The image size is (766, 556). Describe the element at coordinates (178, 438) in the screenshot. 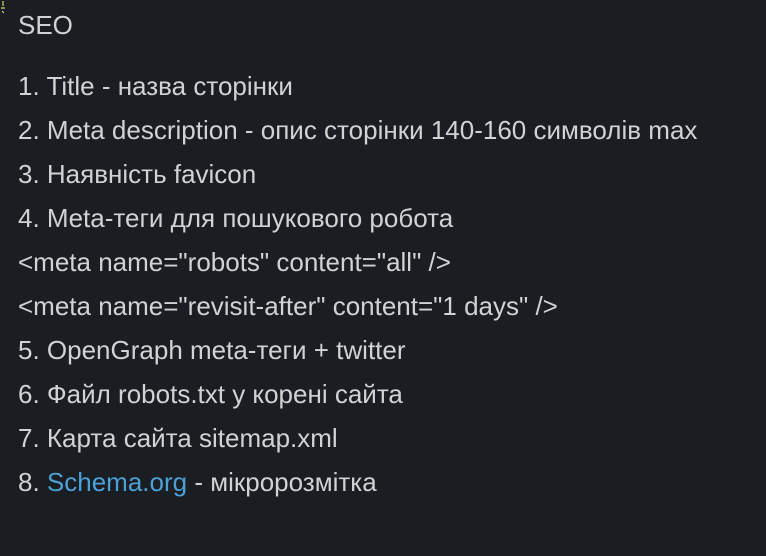

I see `checklist-item: 7. Карта сайта sitemap.xml` at that location.